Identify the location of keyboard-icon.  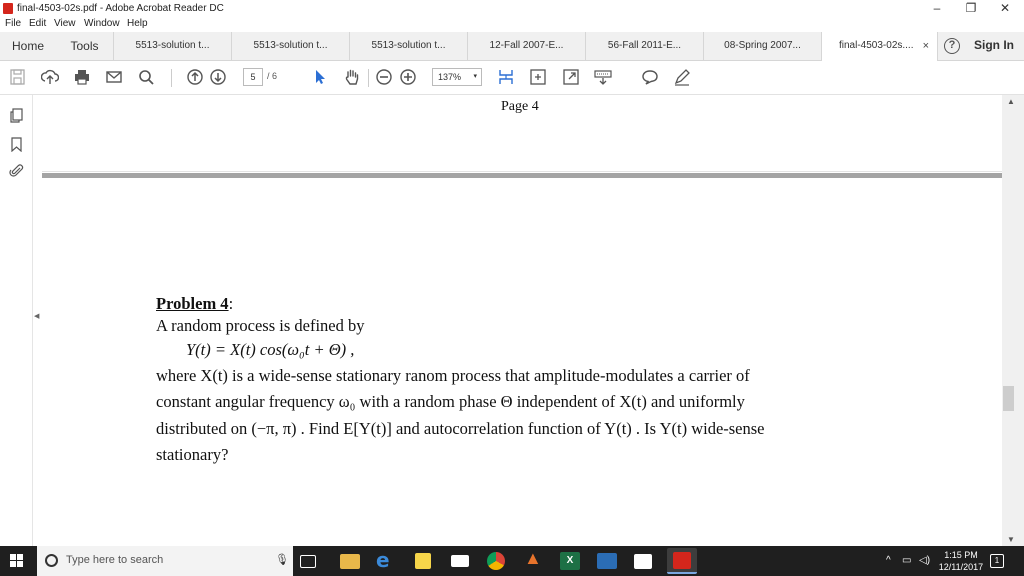
(603, 77).